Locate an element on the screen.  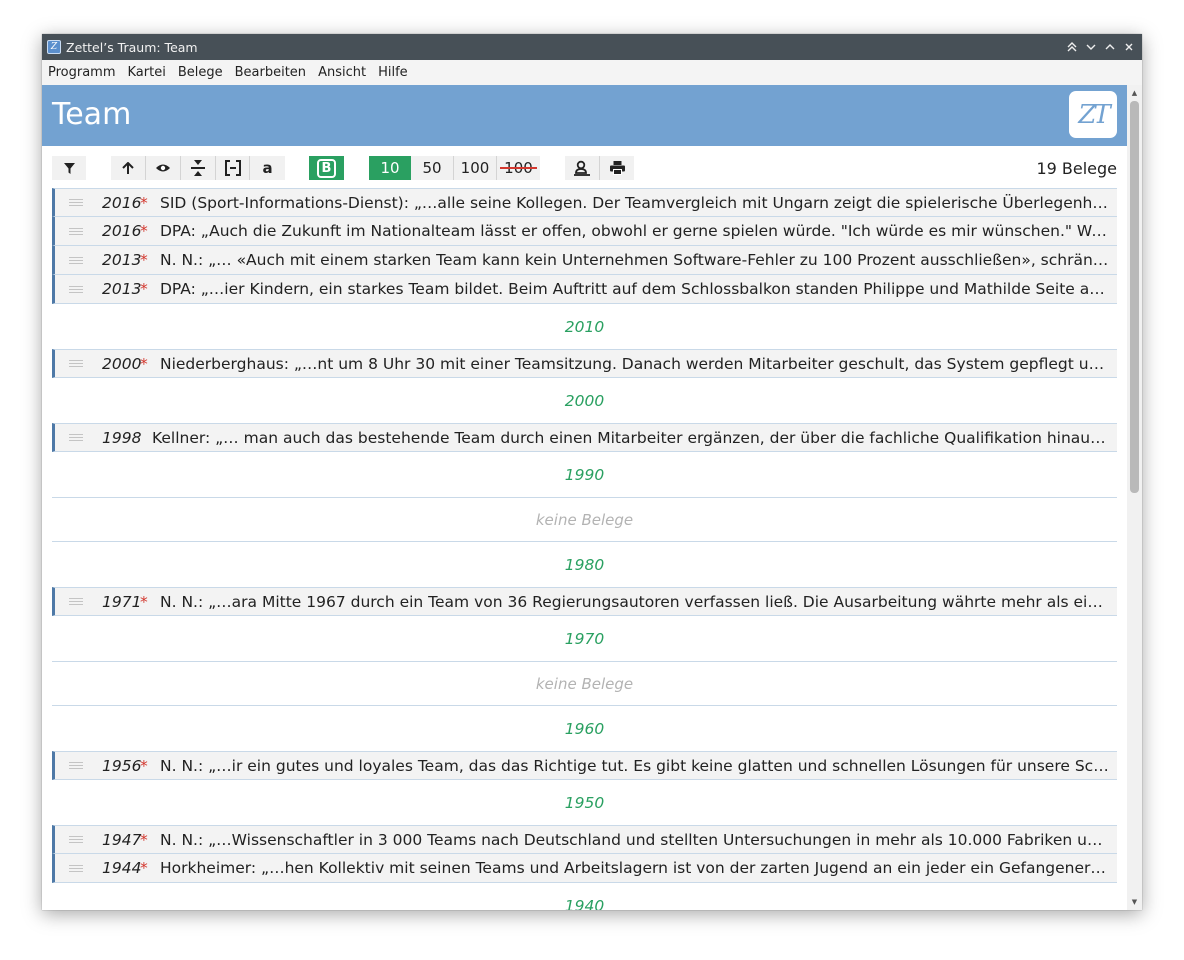
decade-heading: 1980 is located at coordinates (584, 564).